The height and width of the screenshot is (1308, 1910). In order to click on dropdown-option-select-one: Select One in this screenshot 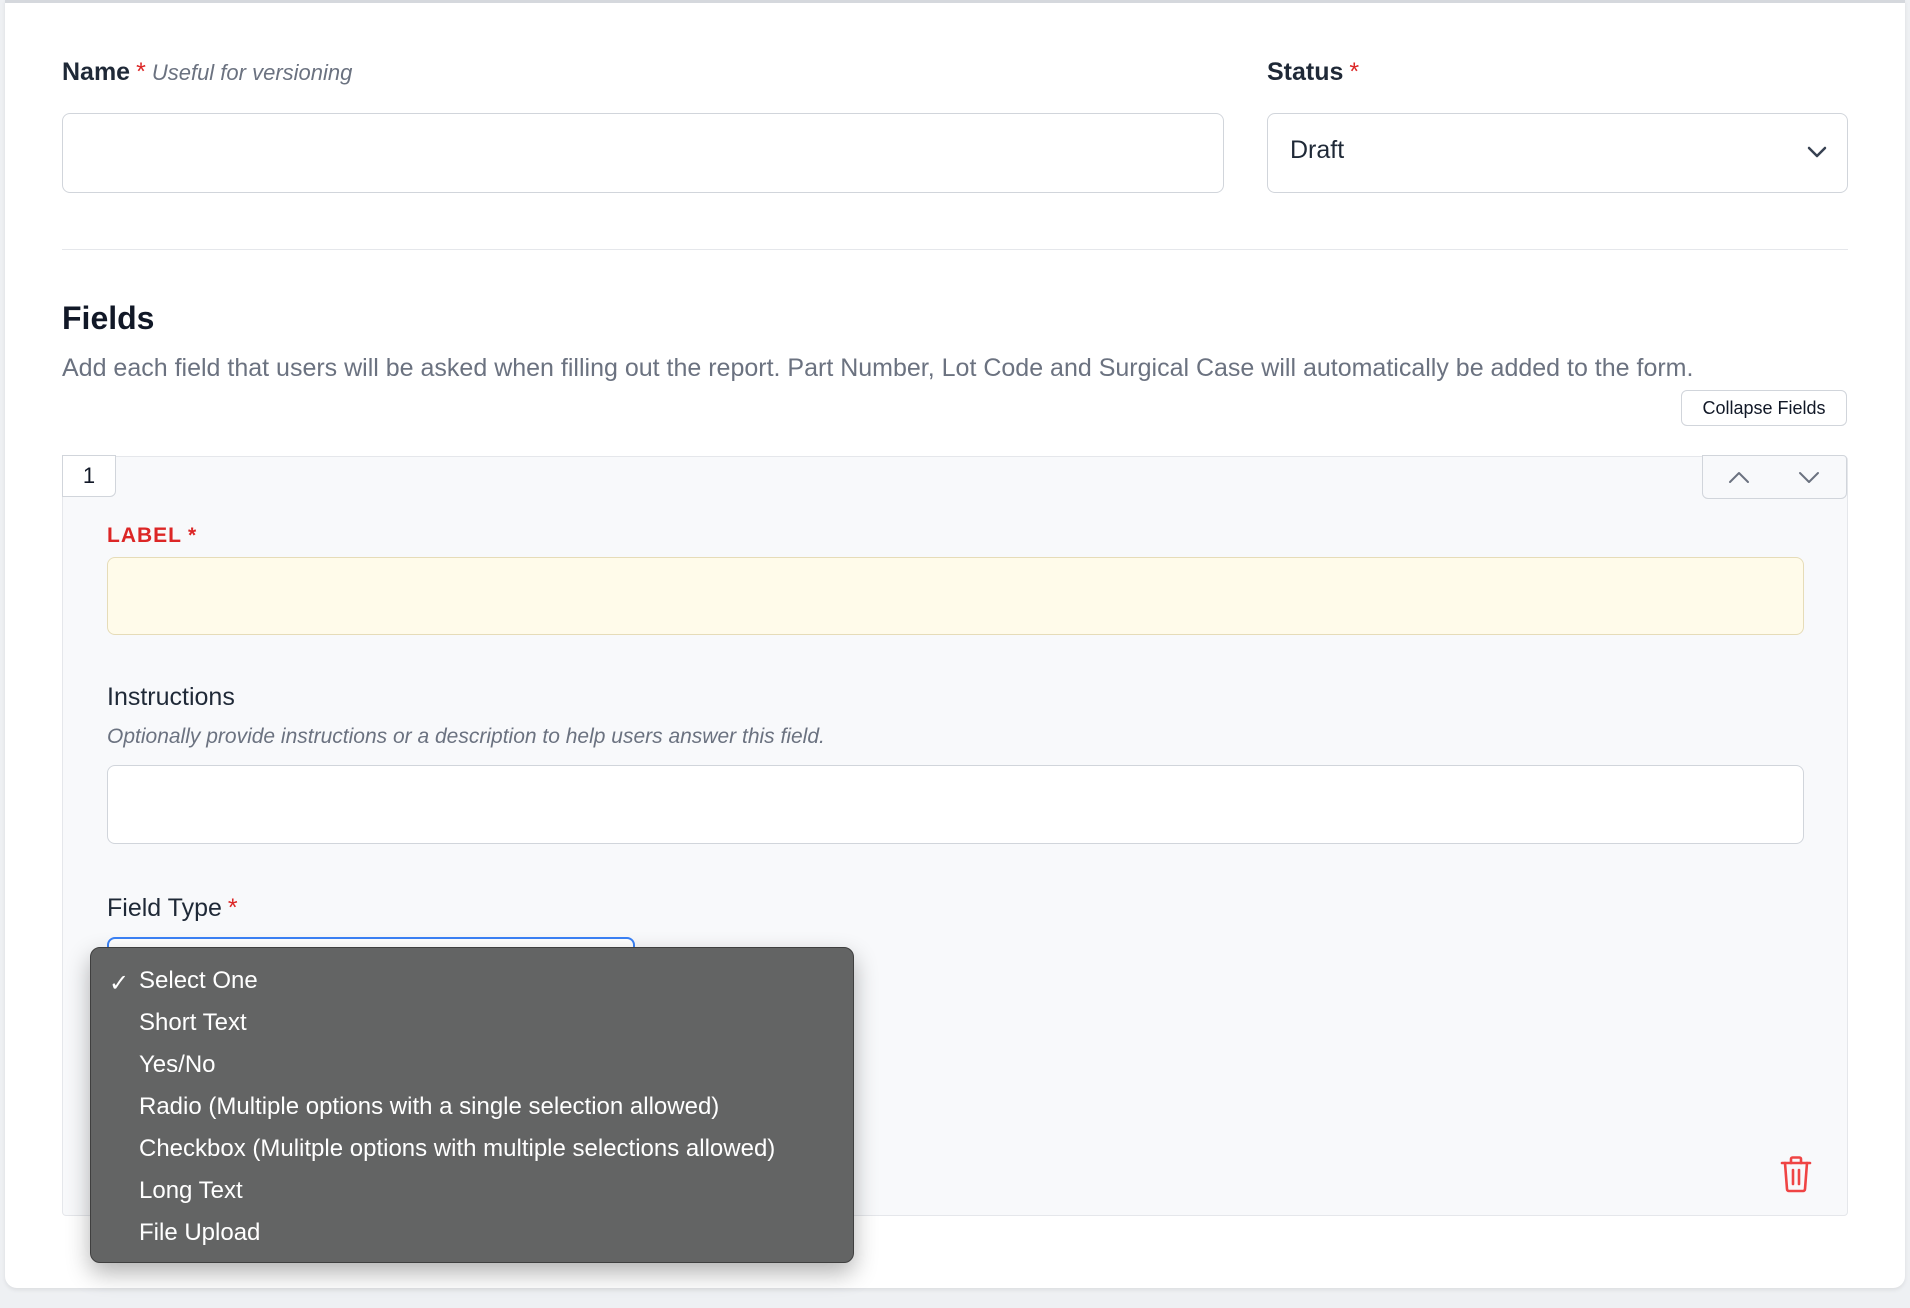, I will do `click(198, 981)`.